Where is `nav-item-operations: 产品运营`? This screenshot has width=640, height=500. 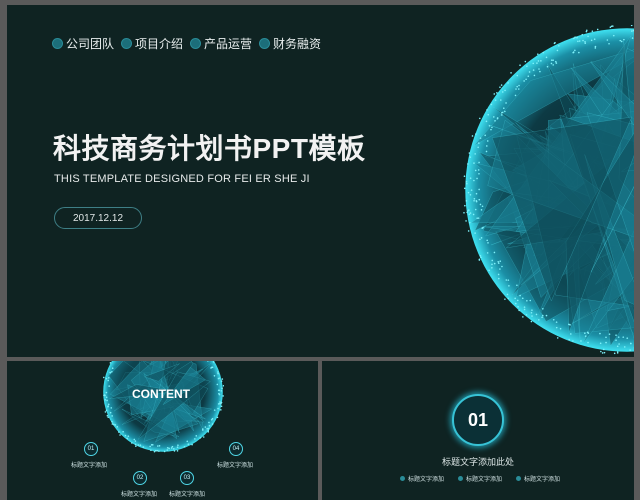
nav-item-operations: 产品运营 is located at coordinates (221, 43).